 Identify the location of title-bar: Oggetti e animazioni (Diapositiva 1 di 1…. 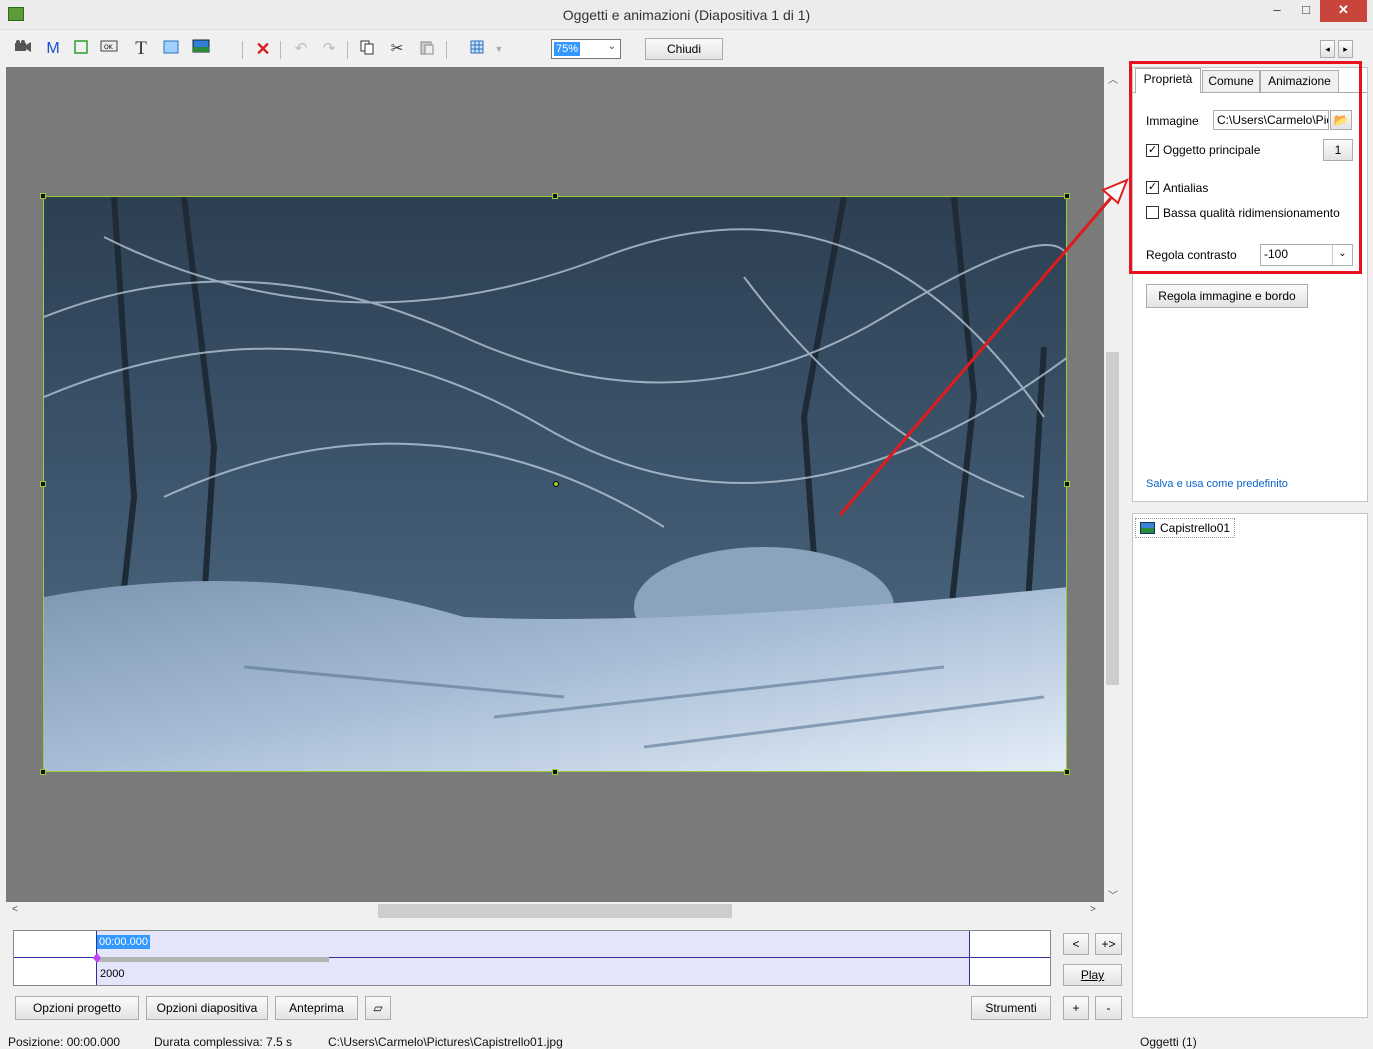
(686, 15).